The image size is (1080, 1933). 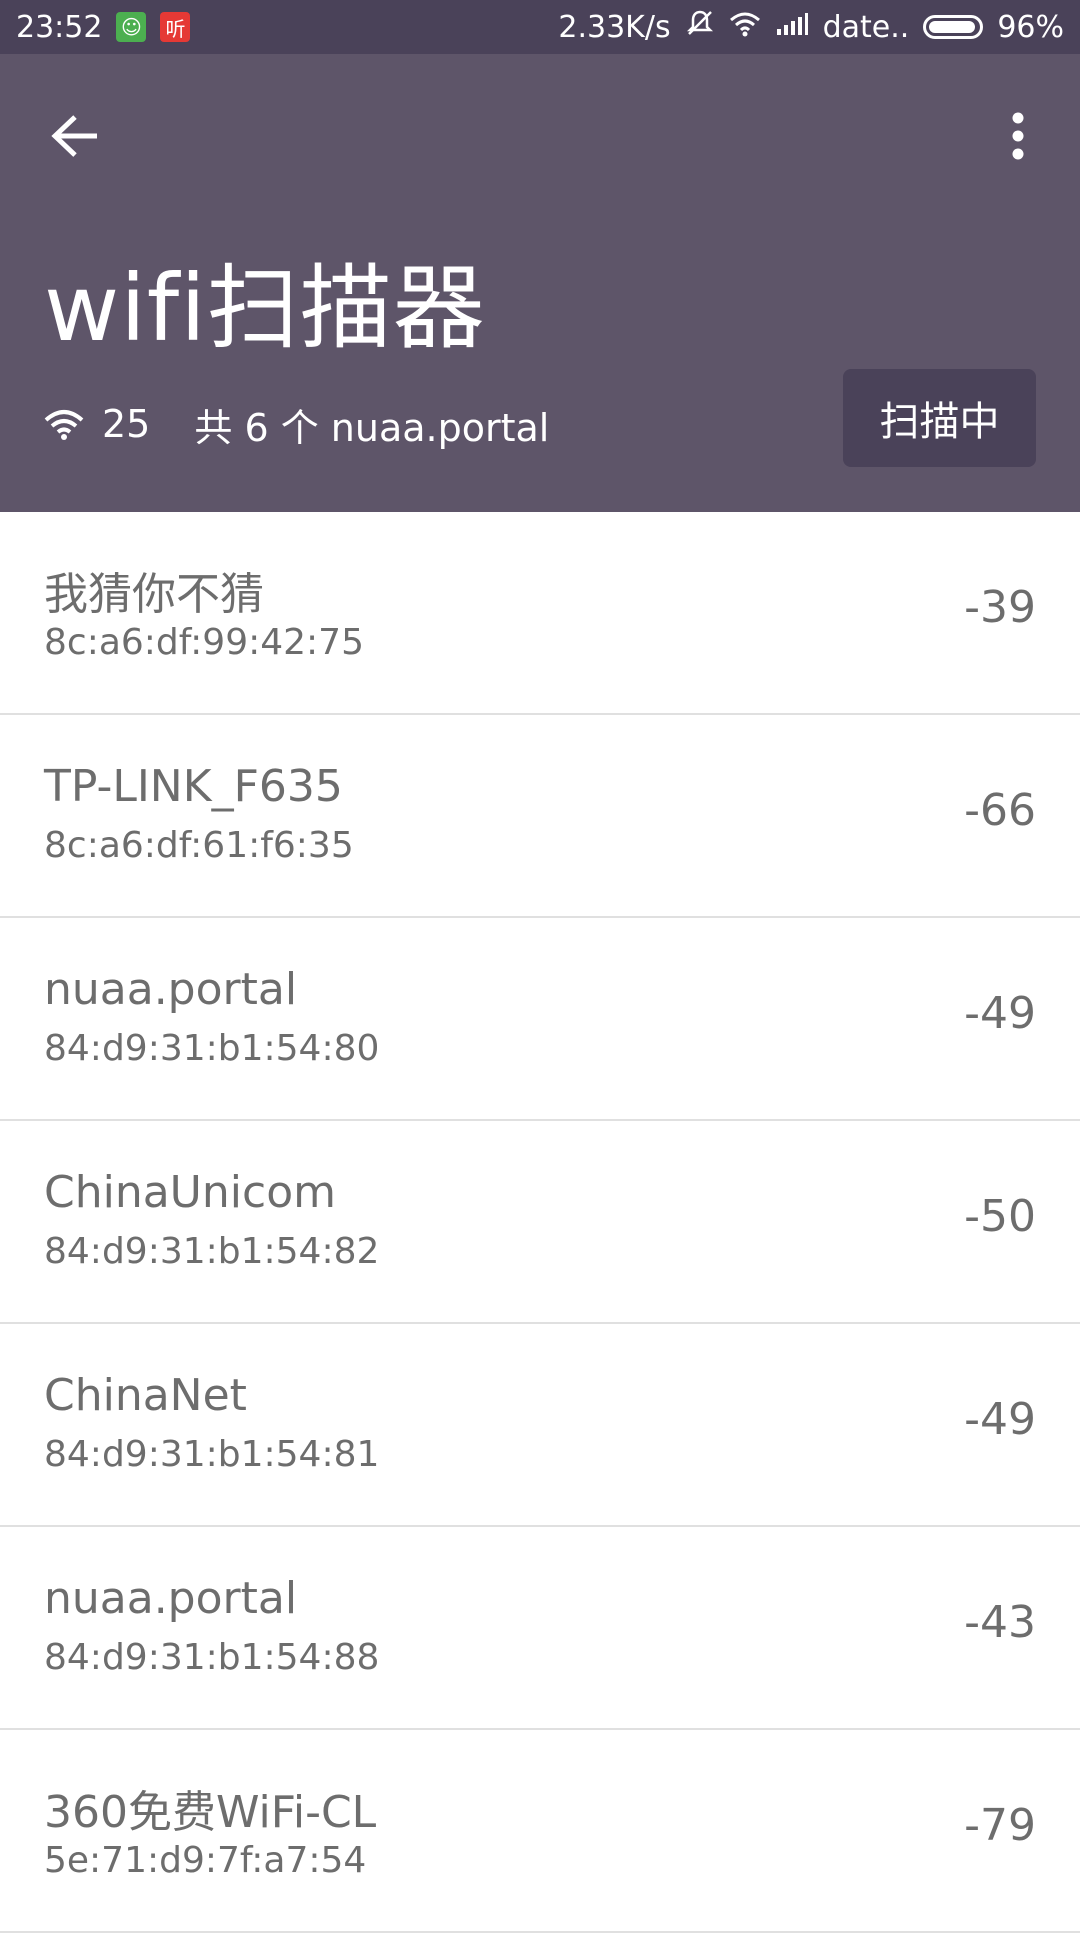 I want to click on network-item: nuaa.portal 84:d9:31:b1:54:80 -49, so click(x=540, y=1019).